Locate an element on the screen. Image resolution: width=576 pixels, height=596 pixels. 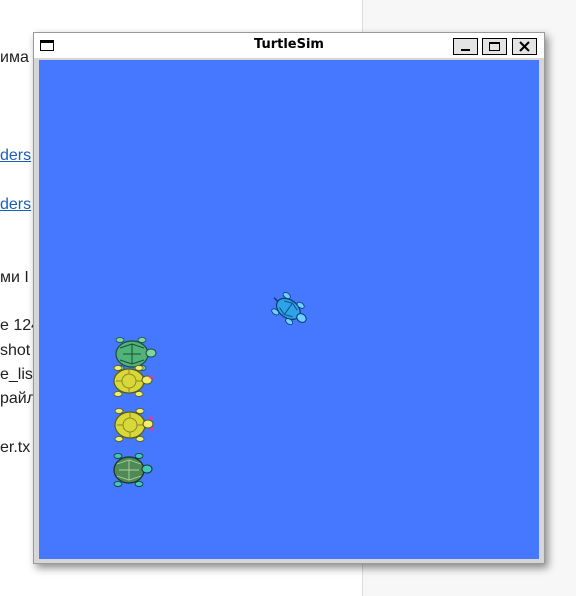
minimize-button is located at coordinates (465, 46).